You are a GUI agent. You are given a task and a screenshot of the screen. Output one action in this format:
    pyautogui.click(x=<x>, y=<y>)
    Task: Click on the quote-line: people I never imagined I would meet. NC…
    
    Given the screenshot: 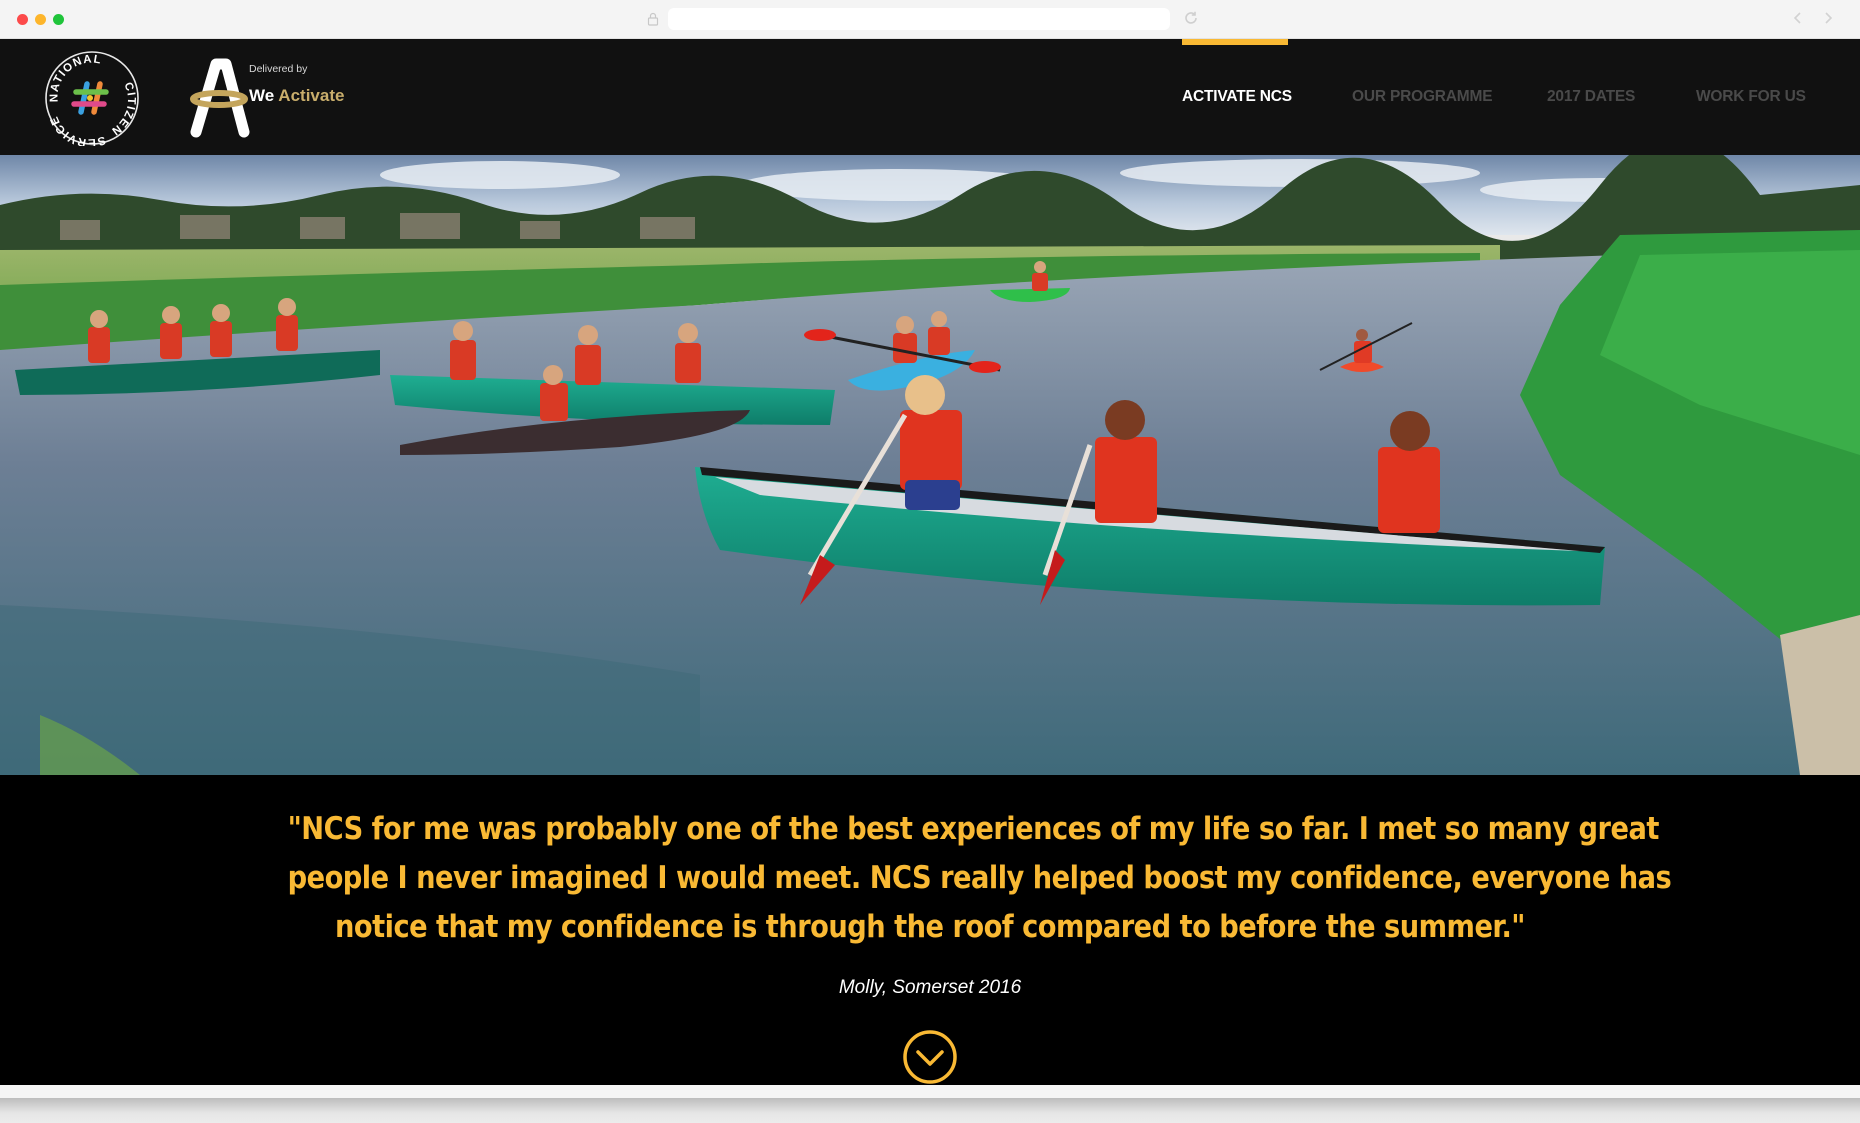 What is the action you would take?
    pyautogui.click(x=979, y=878)
    